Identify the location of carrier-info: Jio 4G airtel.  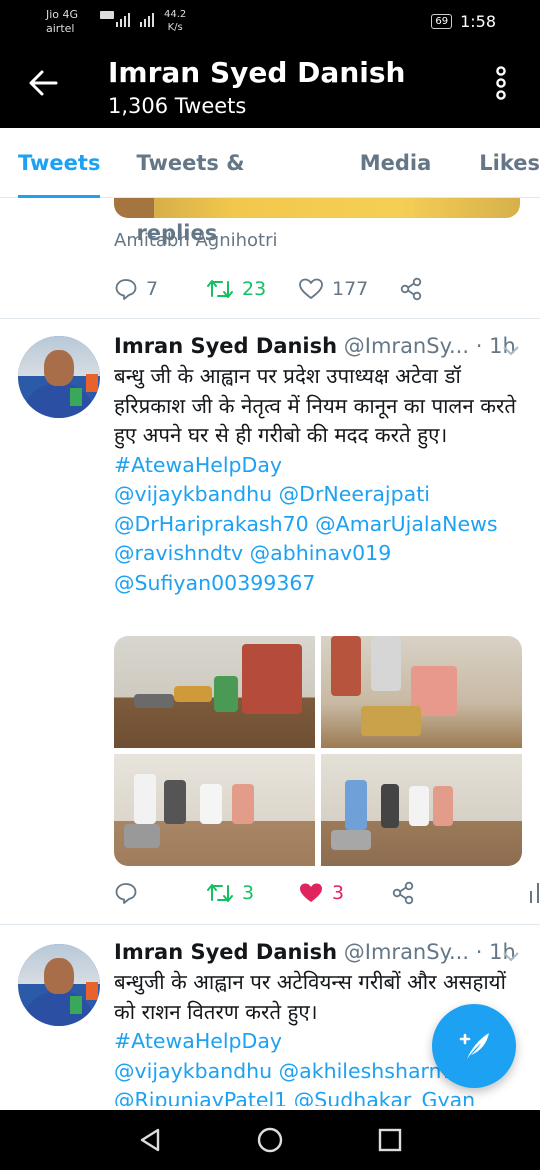
(62, 22).